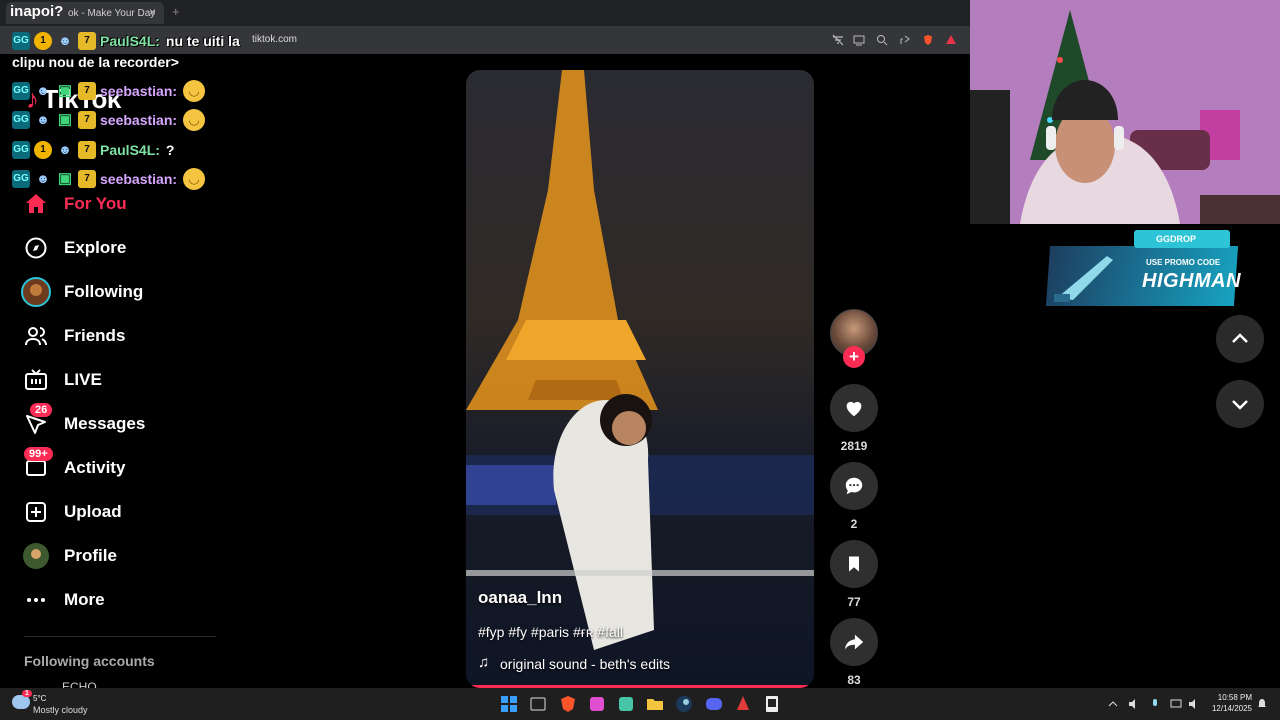 This screenshot has height=720, width=1280. I want to click on nav-more: More, so click(120, 600).